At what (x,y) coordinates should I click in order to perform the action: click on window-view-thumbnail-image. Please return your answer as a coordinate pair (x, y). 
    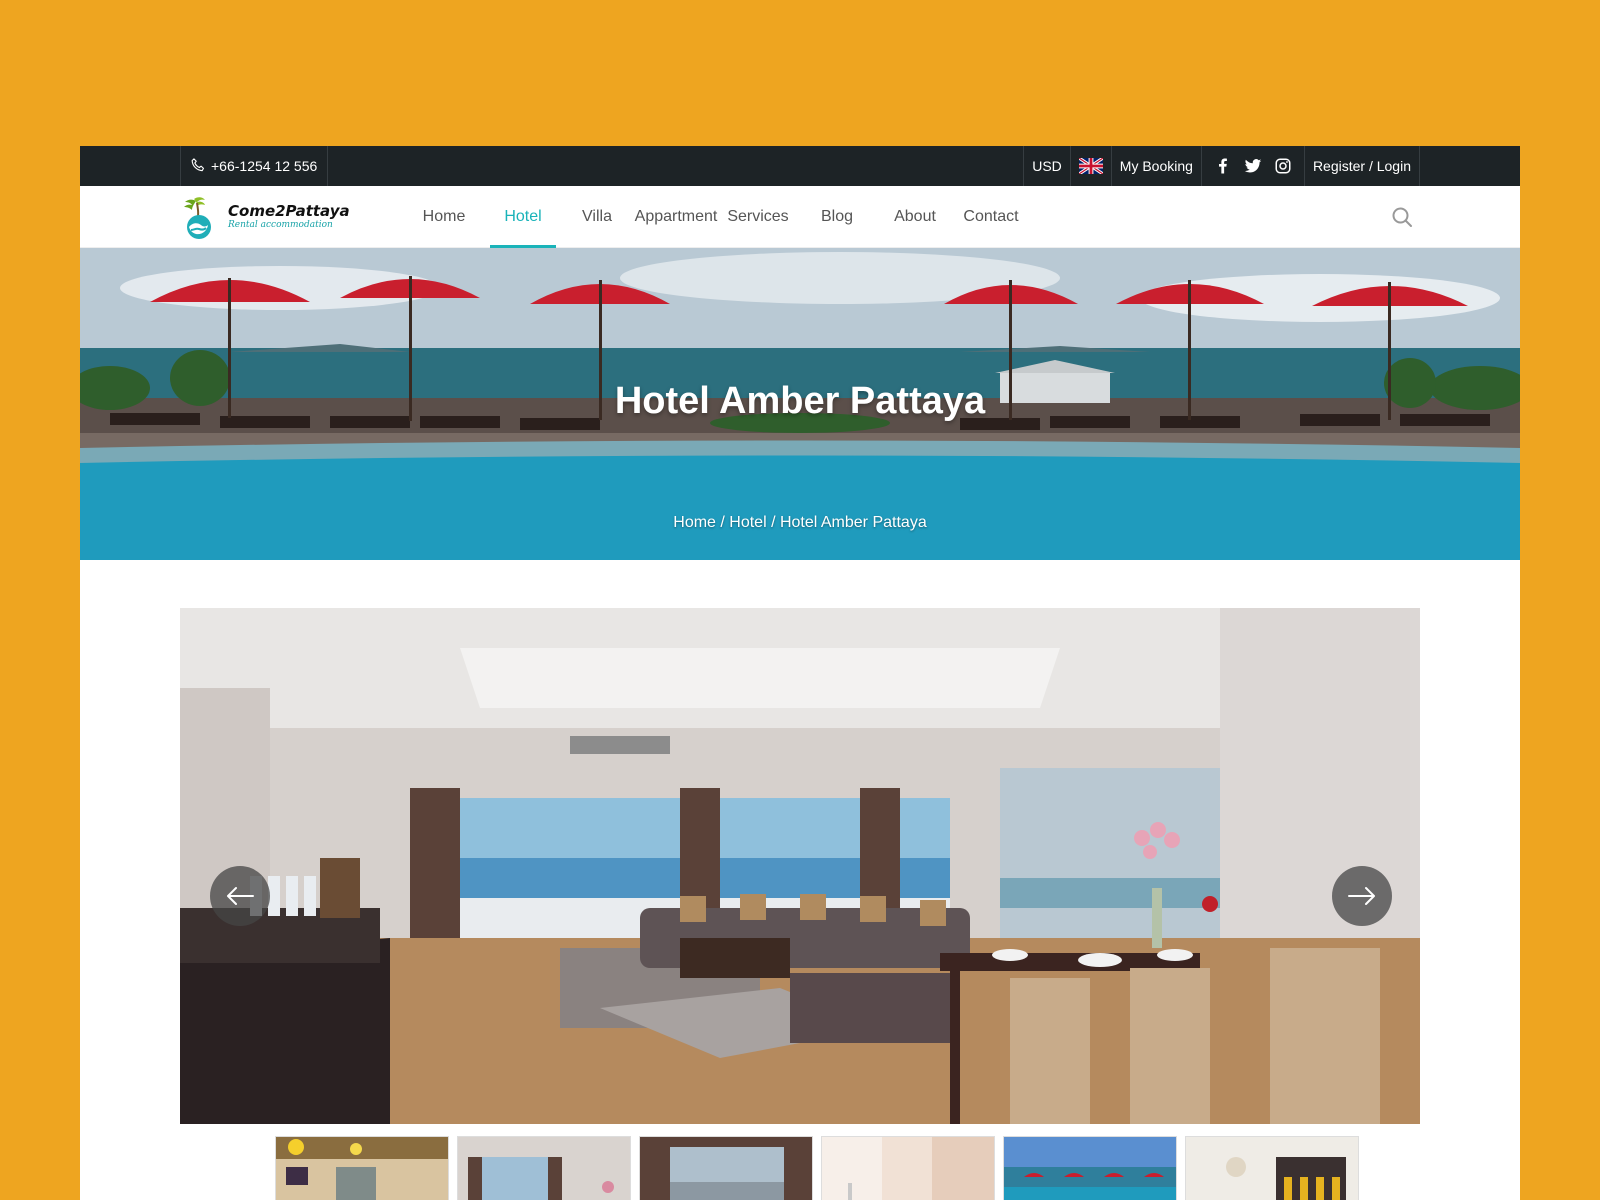
    Looking at the image, I should click on (726, 1168).